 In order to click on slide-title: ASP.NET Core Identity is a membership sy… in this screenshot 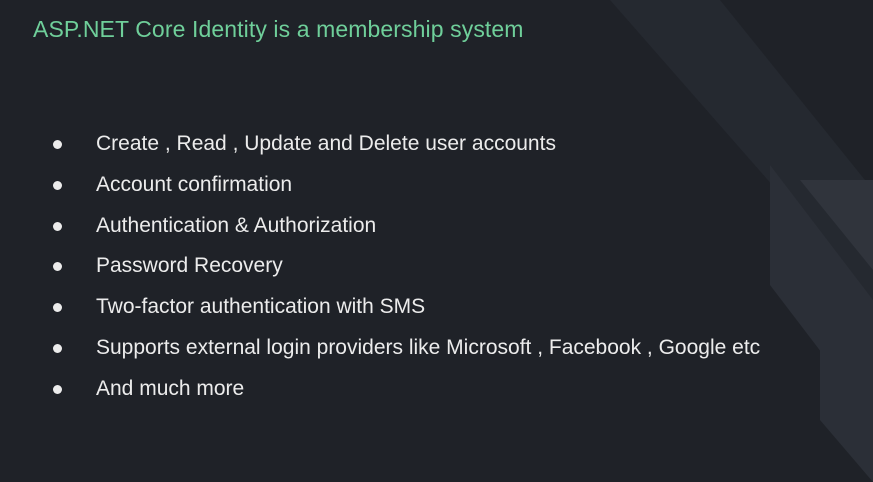, I will do `click(278, 29)`.